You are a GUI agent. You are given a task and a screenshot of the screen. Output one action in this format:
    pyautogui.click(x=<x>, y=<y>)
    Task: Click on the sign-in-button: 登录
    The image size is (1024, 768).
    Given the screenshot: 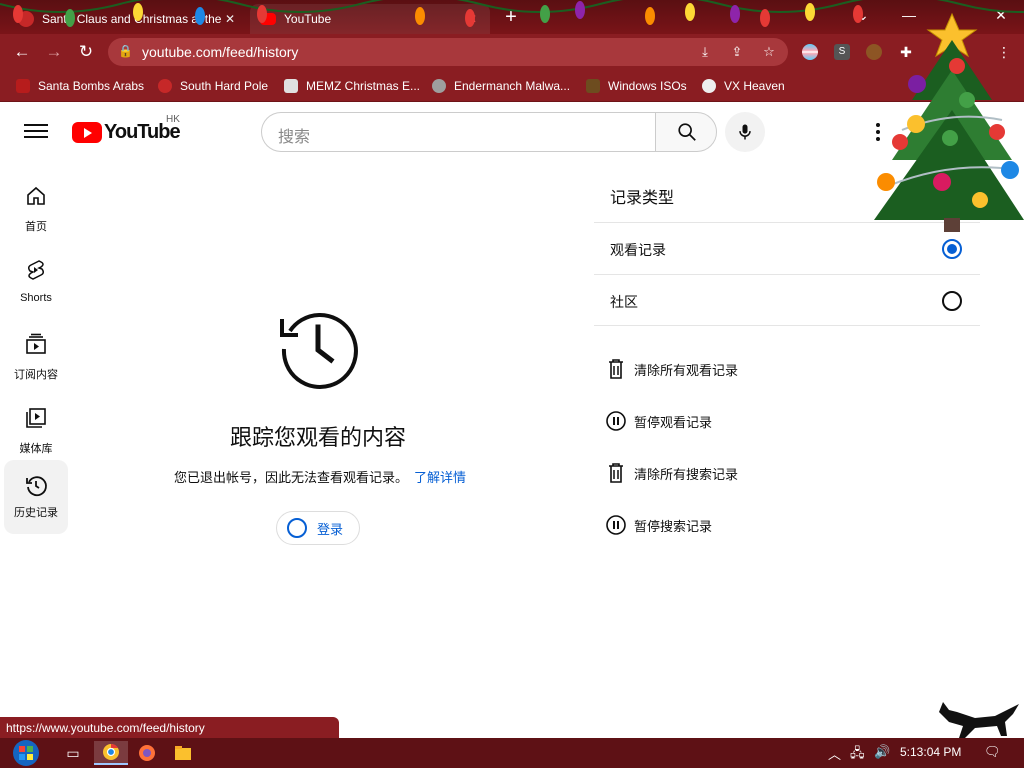 What is the action you would take?
    pyautogui.click(x=318, y=528)
    